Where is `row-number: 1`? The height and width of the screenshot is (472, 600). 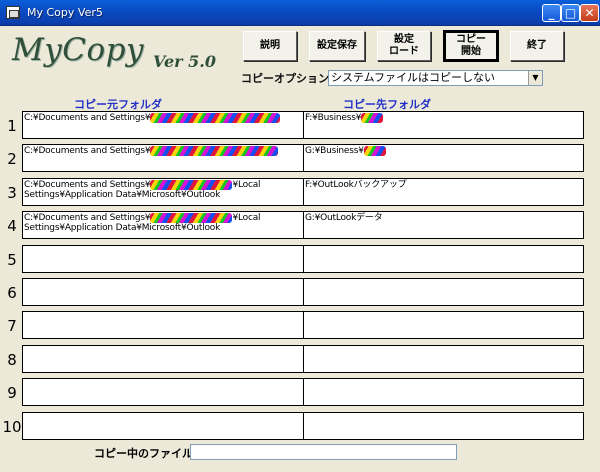 row-number: 1 is located at coordinates (12, 126).